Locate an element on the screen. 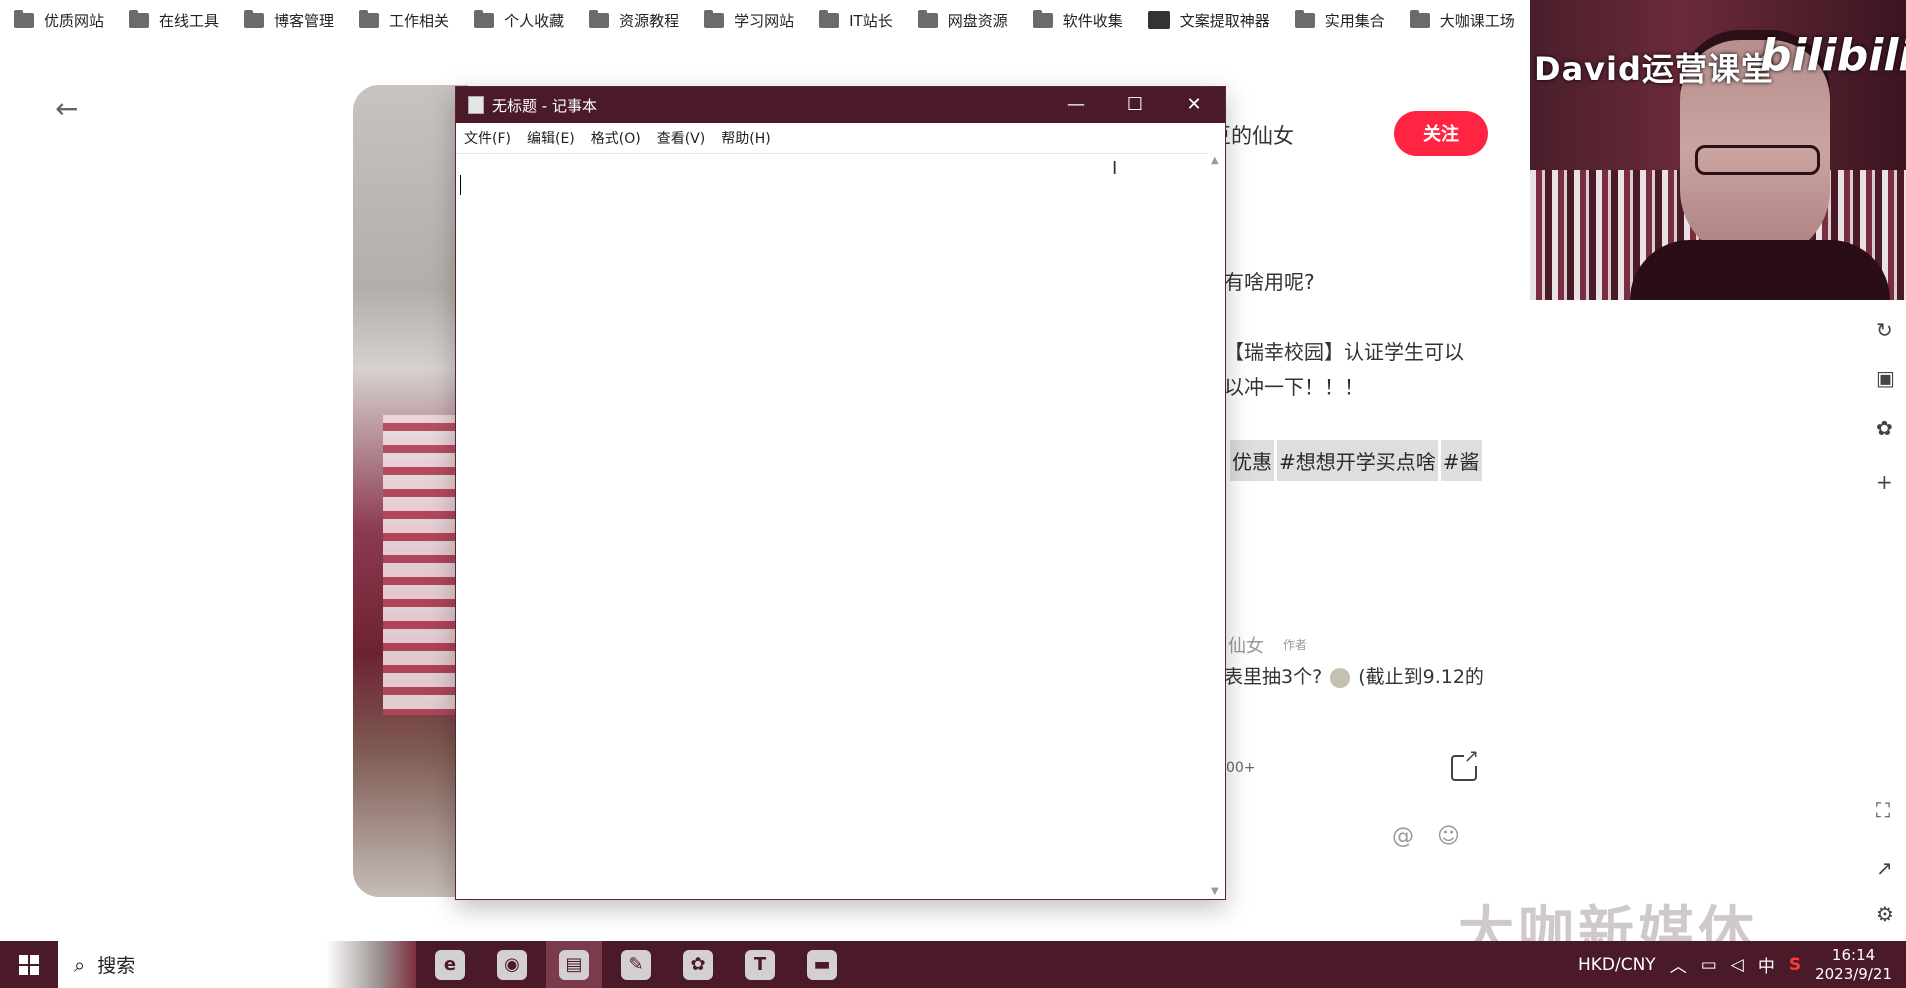 This screenshot has width=1906, height=988. channel-name: David运营课堂 is located at coordinates (1654, 69).